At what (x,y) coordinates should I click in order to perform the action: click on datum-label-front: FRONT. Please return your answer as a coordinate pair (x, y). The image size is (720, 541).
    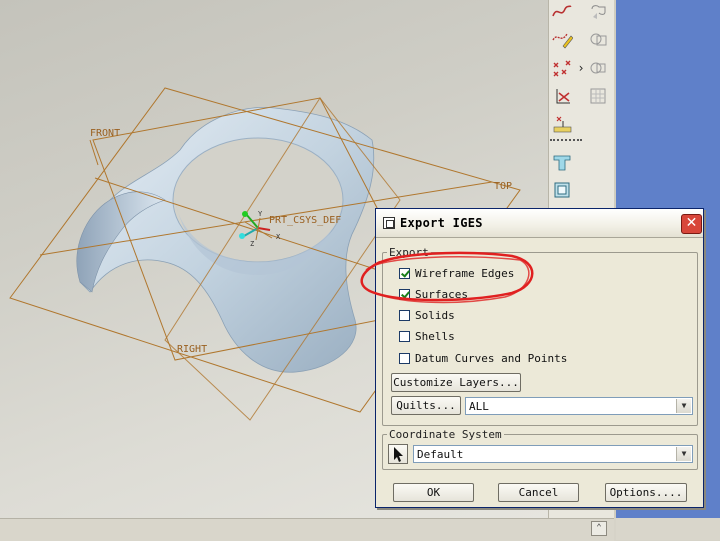
    Looking at the image, I should click on (105, 133).